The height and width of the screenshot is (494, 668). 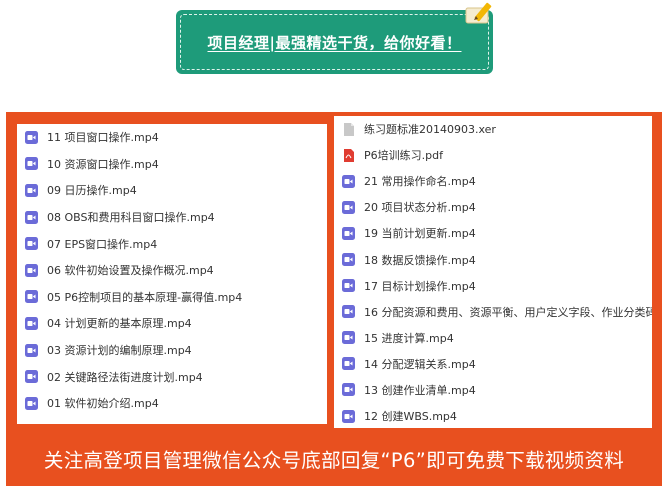 I want to click on file-row: P6培训练习.pdf, so click(x=493, y=155).